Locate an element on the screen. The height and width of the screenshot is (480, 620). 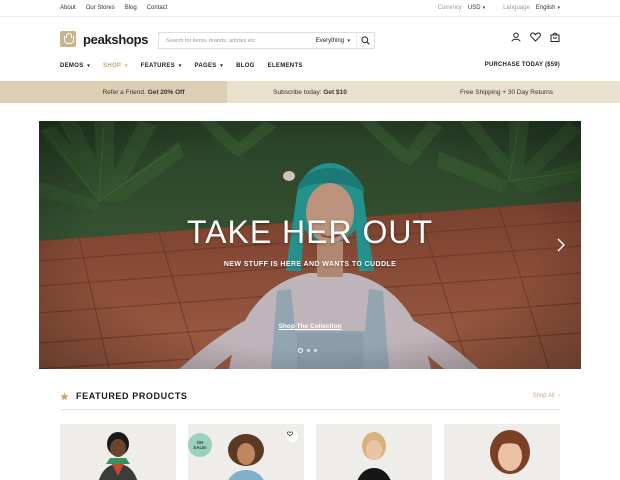
promo-refer: Refer a Friend. Get 20% Off is located at coordinates (113, 92).